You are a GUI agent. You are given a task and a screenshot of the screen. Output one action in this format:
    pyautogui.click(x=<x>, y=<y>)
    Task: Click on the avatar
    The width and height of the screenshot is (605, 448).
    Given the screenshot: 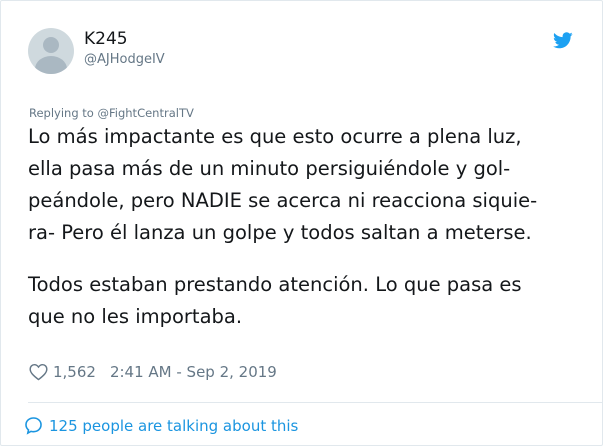 What is the action you would take?
    pyautogui.click(x=51, y=51)
    